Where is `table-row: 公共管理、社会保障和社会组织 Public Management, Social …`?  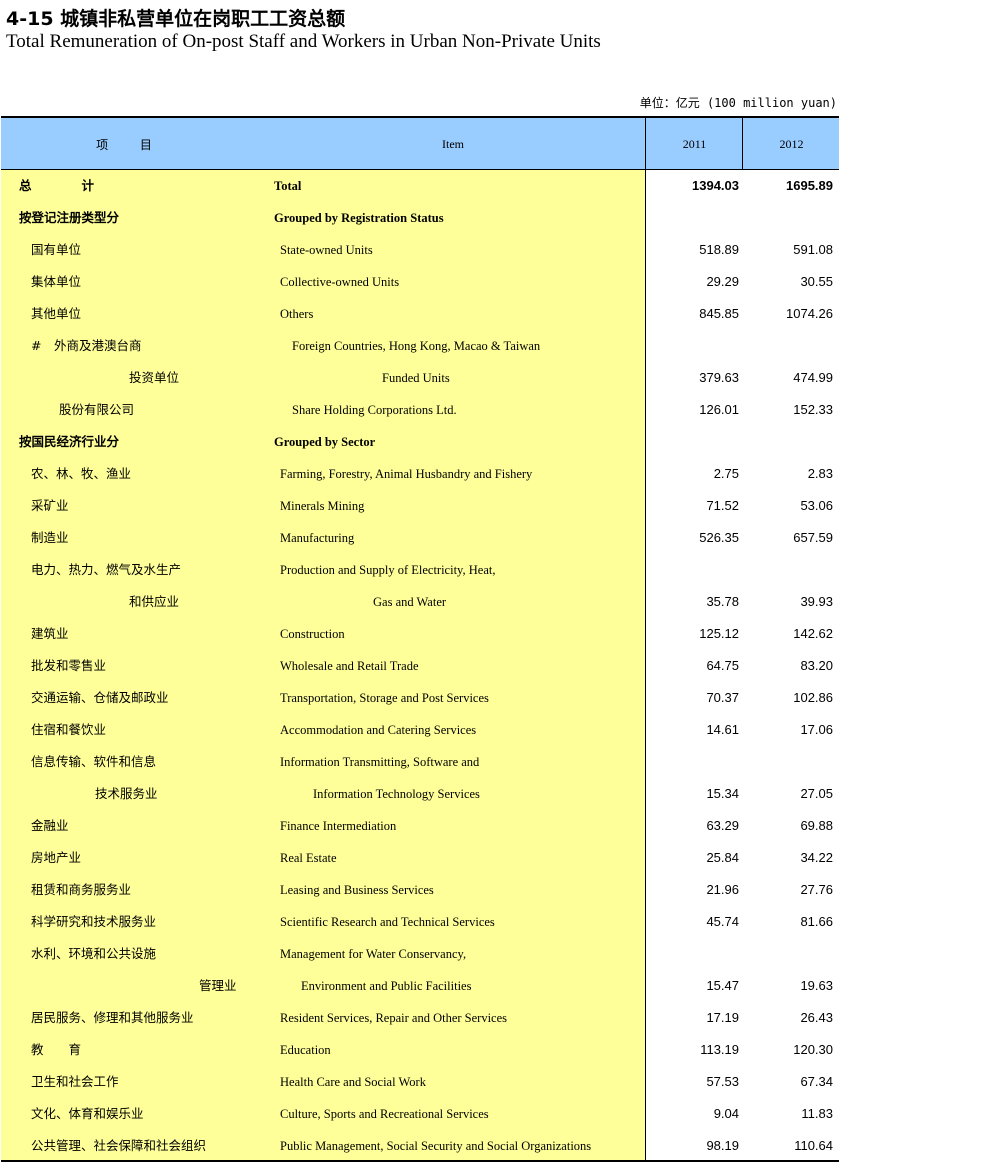 table-row: 公共管理、社会保障和社会组织 Public Management, Social … is located at coordinates (420, 1146).